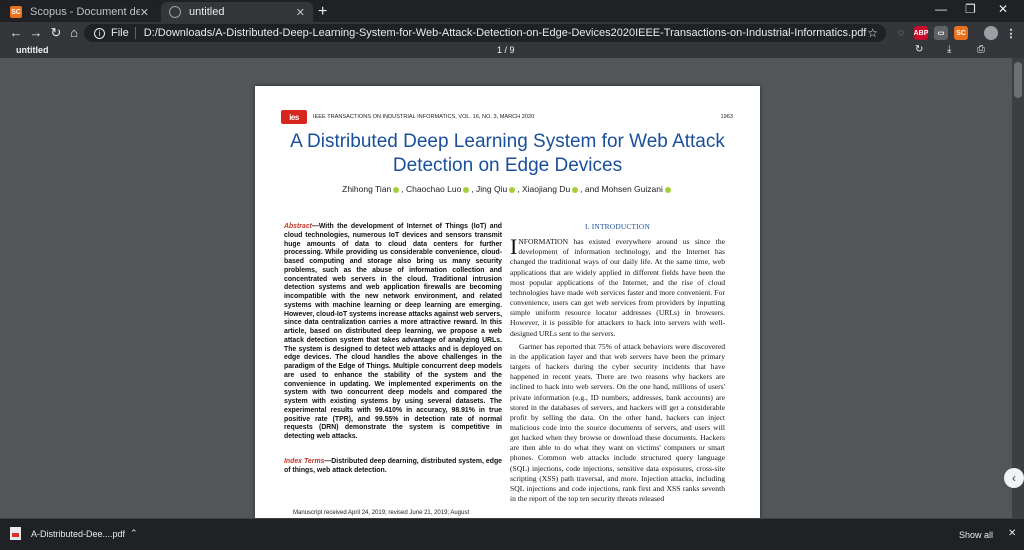  Describe the element at coordinates (207, 12) in the screenshot. I see `tab-title: untitled` at that location.